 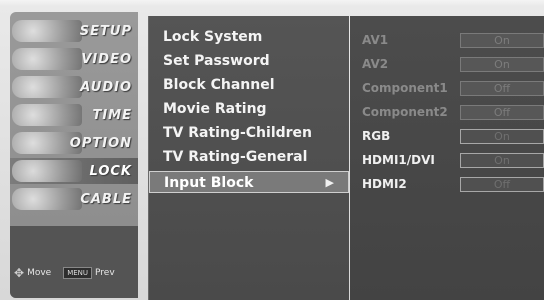 What do you see at coordinates (249, 85) in the screenshot?
I see `menu-item-block-channel: Block Channel` at bounding box center [249, 85].